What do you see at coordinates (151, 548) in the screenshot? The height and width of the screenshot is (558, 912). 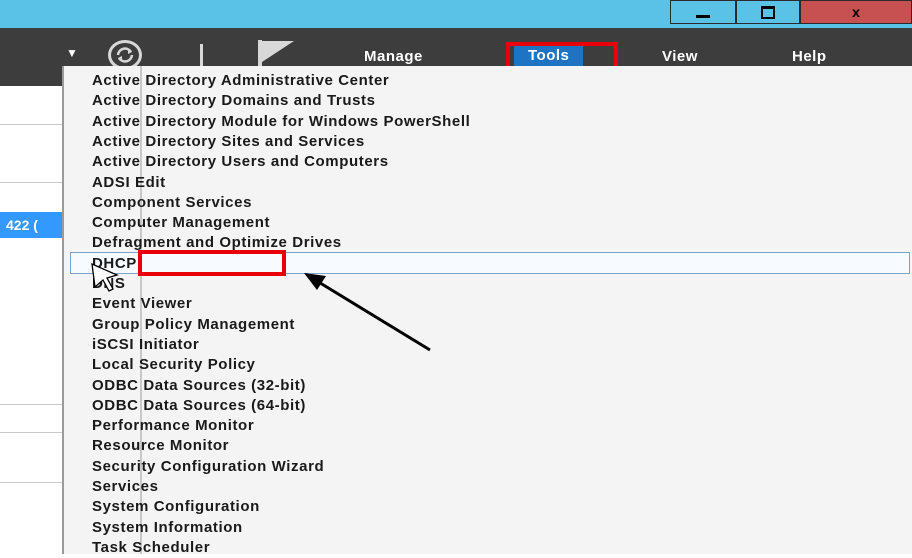 I see `menu-item-task-scheduler: Task Scheduler` at bounding box center [151, 548].